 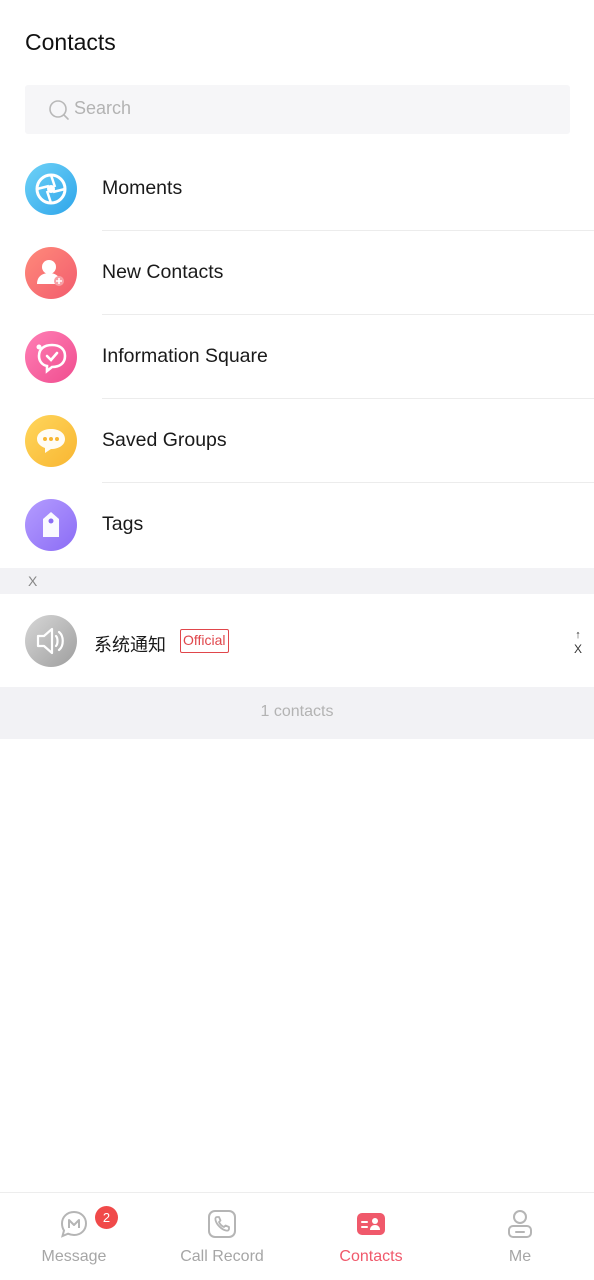 I want to click on person-icon, so click(x=520, y=1224).